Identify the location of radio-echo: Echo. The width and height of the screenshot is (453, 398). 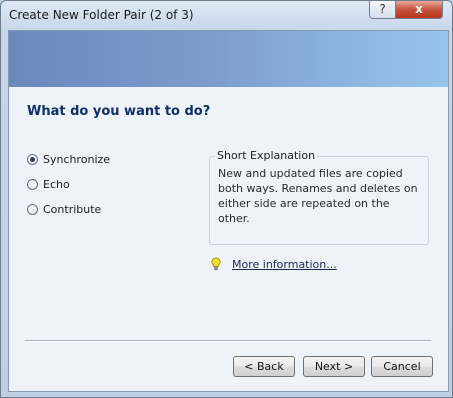
(48, 184).